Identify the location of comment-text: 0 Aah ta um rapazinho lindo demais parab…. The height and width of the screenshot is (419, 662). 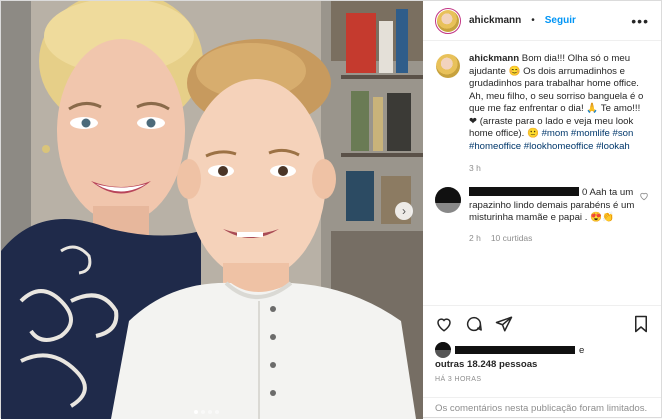
(554, 206).